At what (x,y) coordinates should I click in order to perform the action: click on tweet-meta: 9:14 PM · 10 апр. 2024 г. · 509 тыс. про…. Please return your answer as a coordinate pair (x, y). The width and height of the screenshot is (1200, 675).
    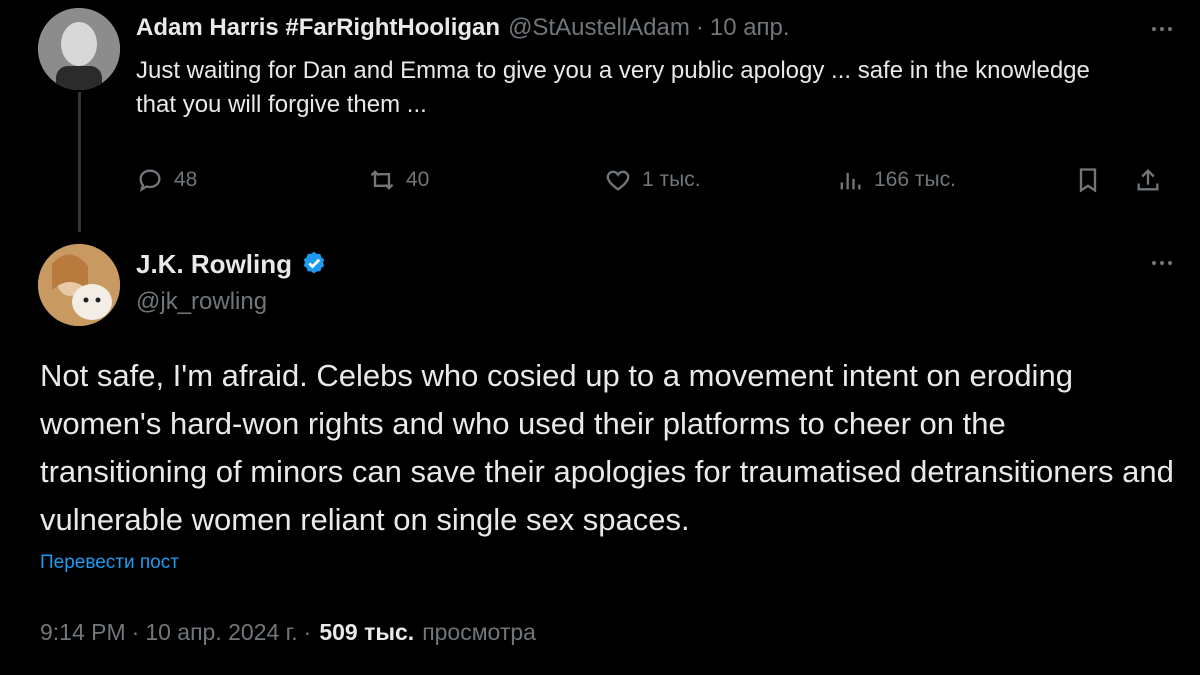
    Looking at the image, I should click on (288, 632).